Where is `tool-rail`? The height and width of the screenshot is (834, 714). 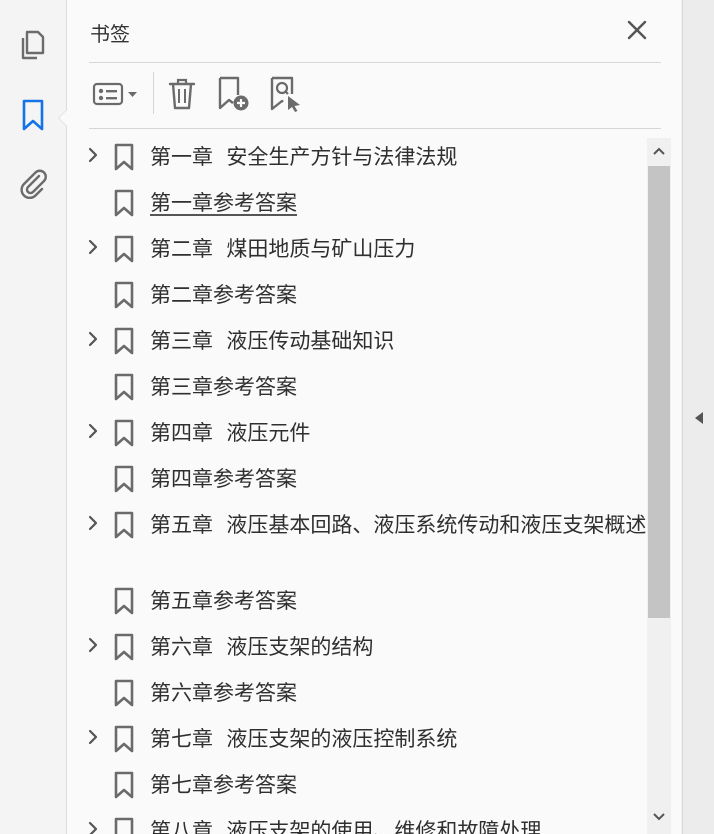 tool-rail is located at coordinates (33, 417).